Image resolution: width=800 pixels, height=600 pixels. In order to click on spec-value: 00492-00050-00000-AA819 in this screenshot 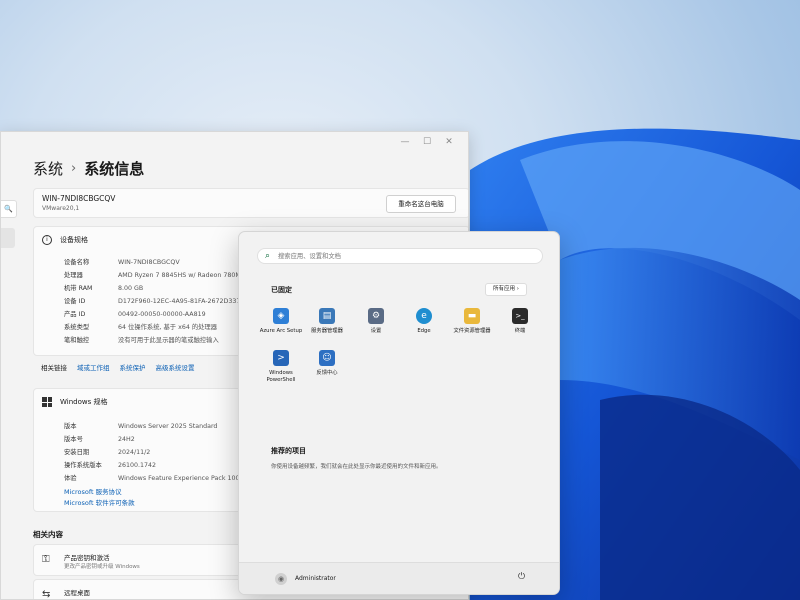, I will do `click(162, 314)`.